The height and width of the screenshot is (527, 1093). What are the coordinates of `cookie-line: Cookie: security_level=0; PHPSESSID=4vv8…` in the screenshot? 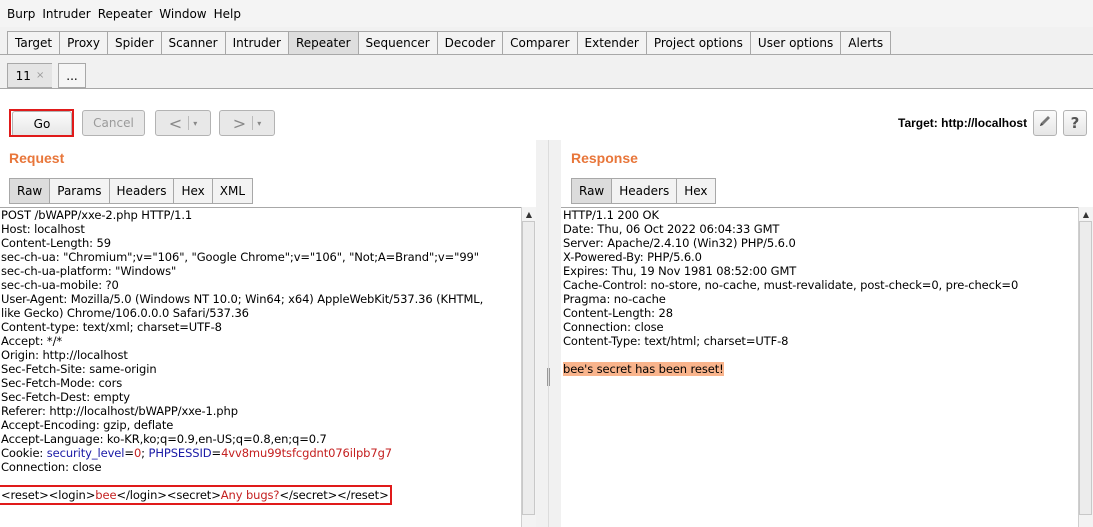 It's located at (260, 453).